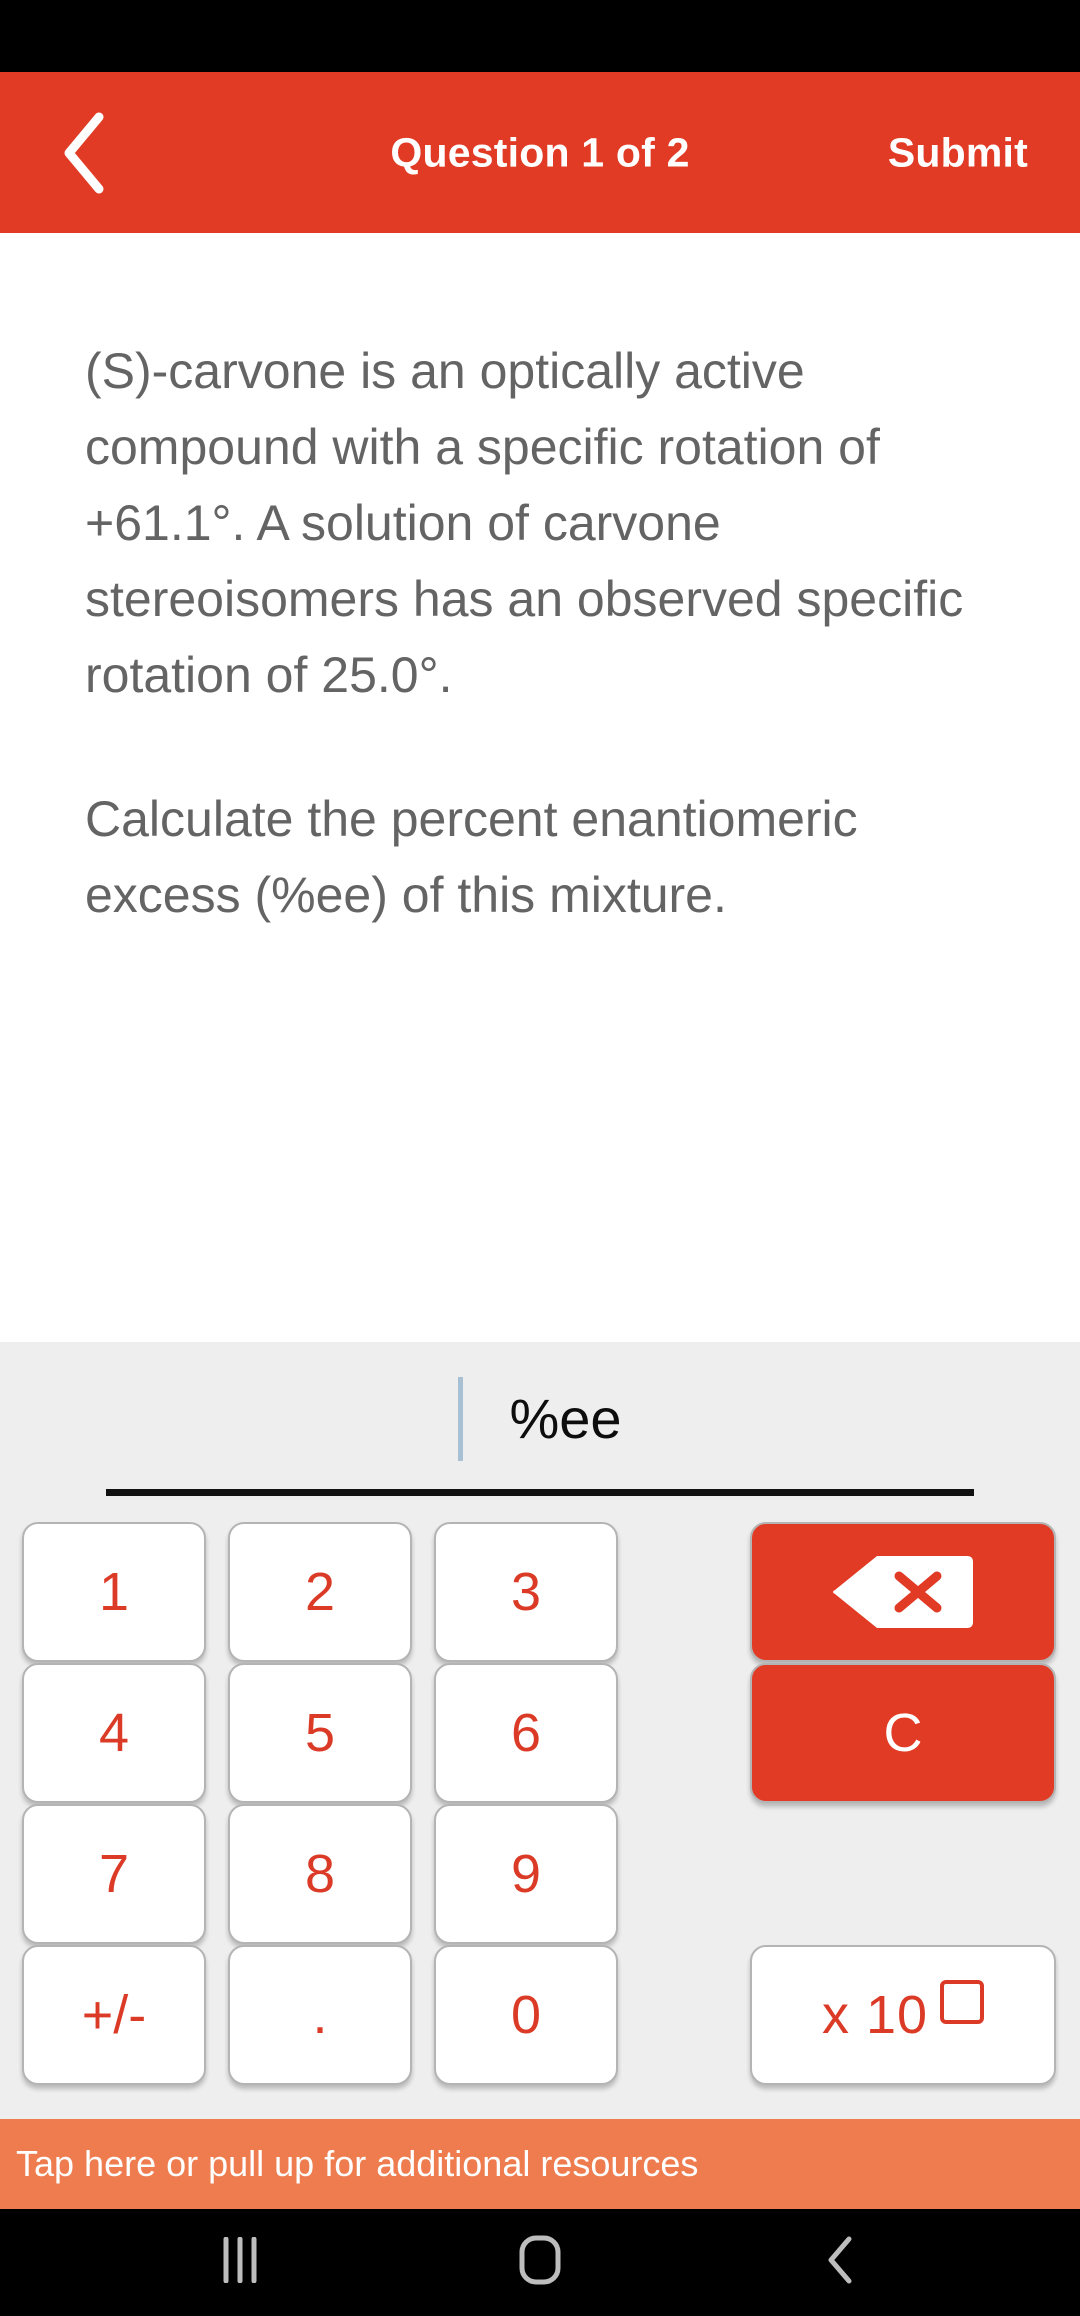 This screenshot has height=2316, width=1080. What do you see at coordinates (320, 1874) in the screenshot?
I see `key-8: 8` at bounding box center [320, 1874].